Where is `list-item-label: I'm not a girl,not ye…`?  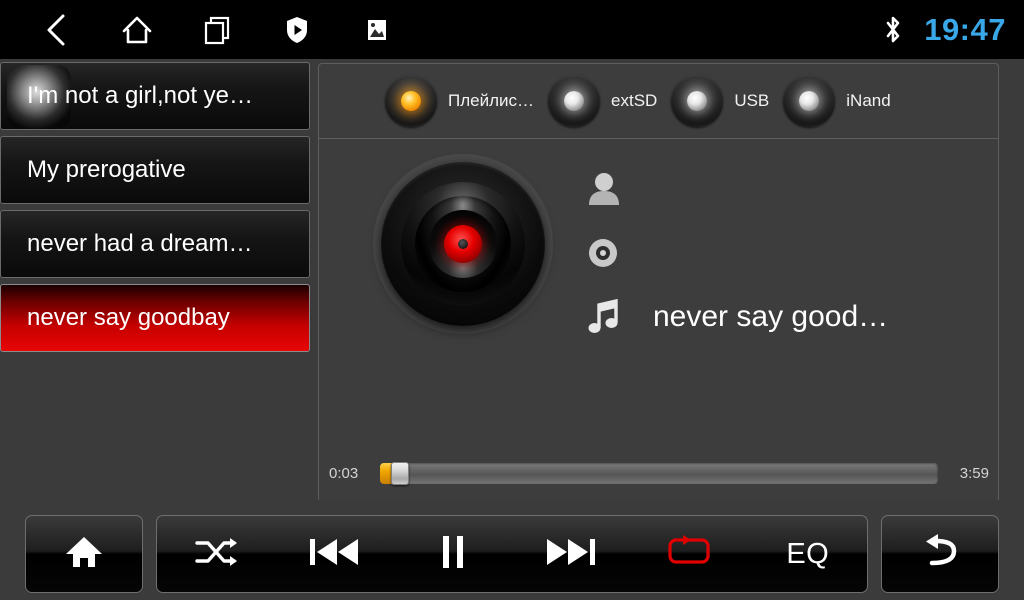
list-item-label: I'm not a girl,not ye… is located at coordinates (140, 95).